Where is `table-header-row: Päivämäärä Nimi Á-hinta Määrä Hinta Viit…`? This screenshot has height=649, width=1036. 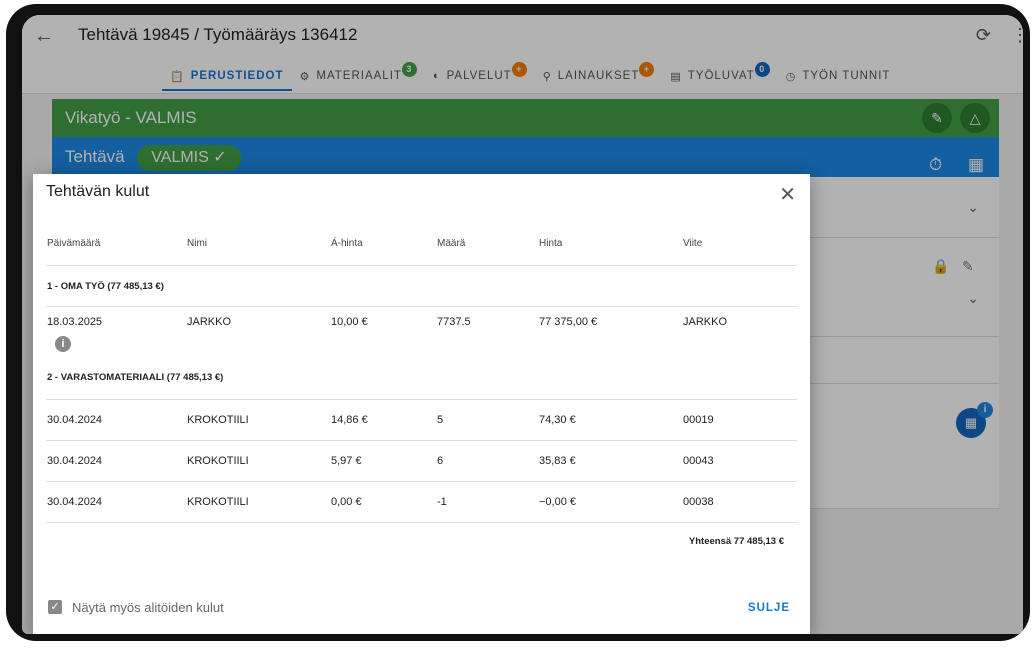 table-header-row: Päivämäärä Nimi Á-hinta Määrä Hinta Viit… is located at coordinates (421, 243).